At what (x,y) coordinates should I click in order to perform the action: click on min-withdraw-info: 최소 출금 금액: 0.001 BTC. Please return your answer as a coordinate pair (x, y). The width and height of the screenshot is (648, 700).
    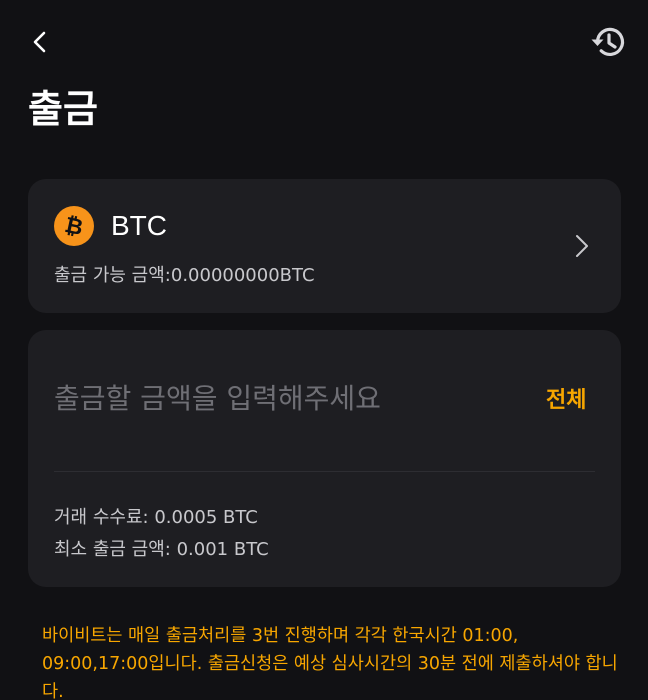
    Looking at the image, I should click on (161, 550).